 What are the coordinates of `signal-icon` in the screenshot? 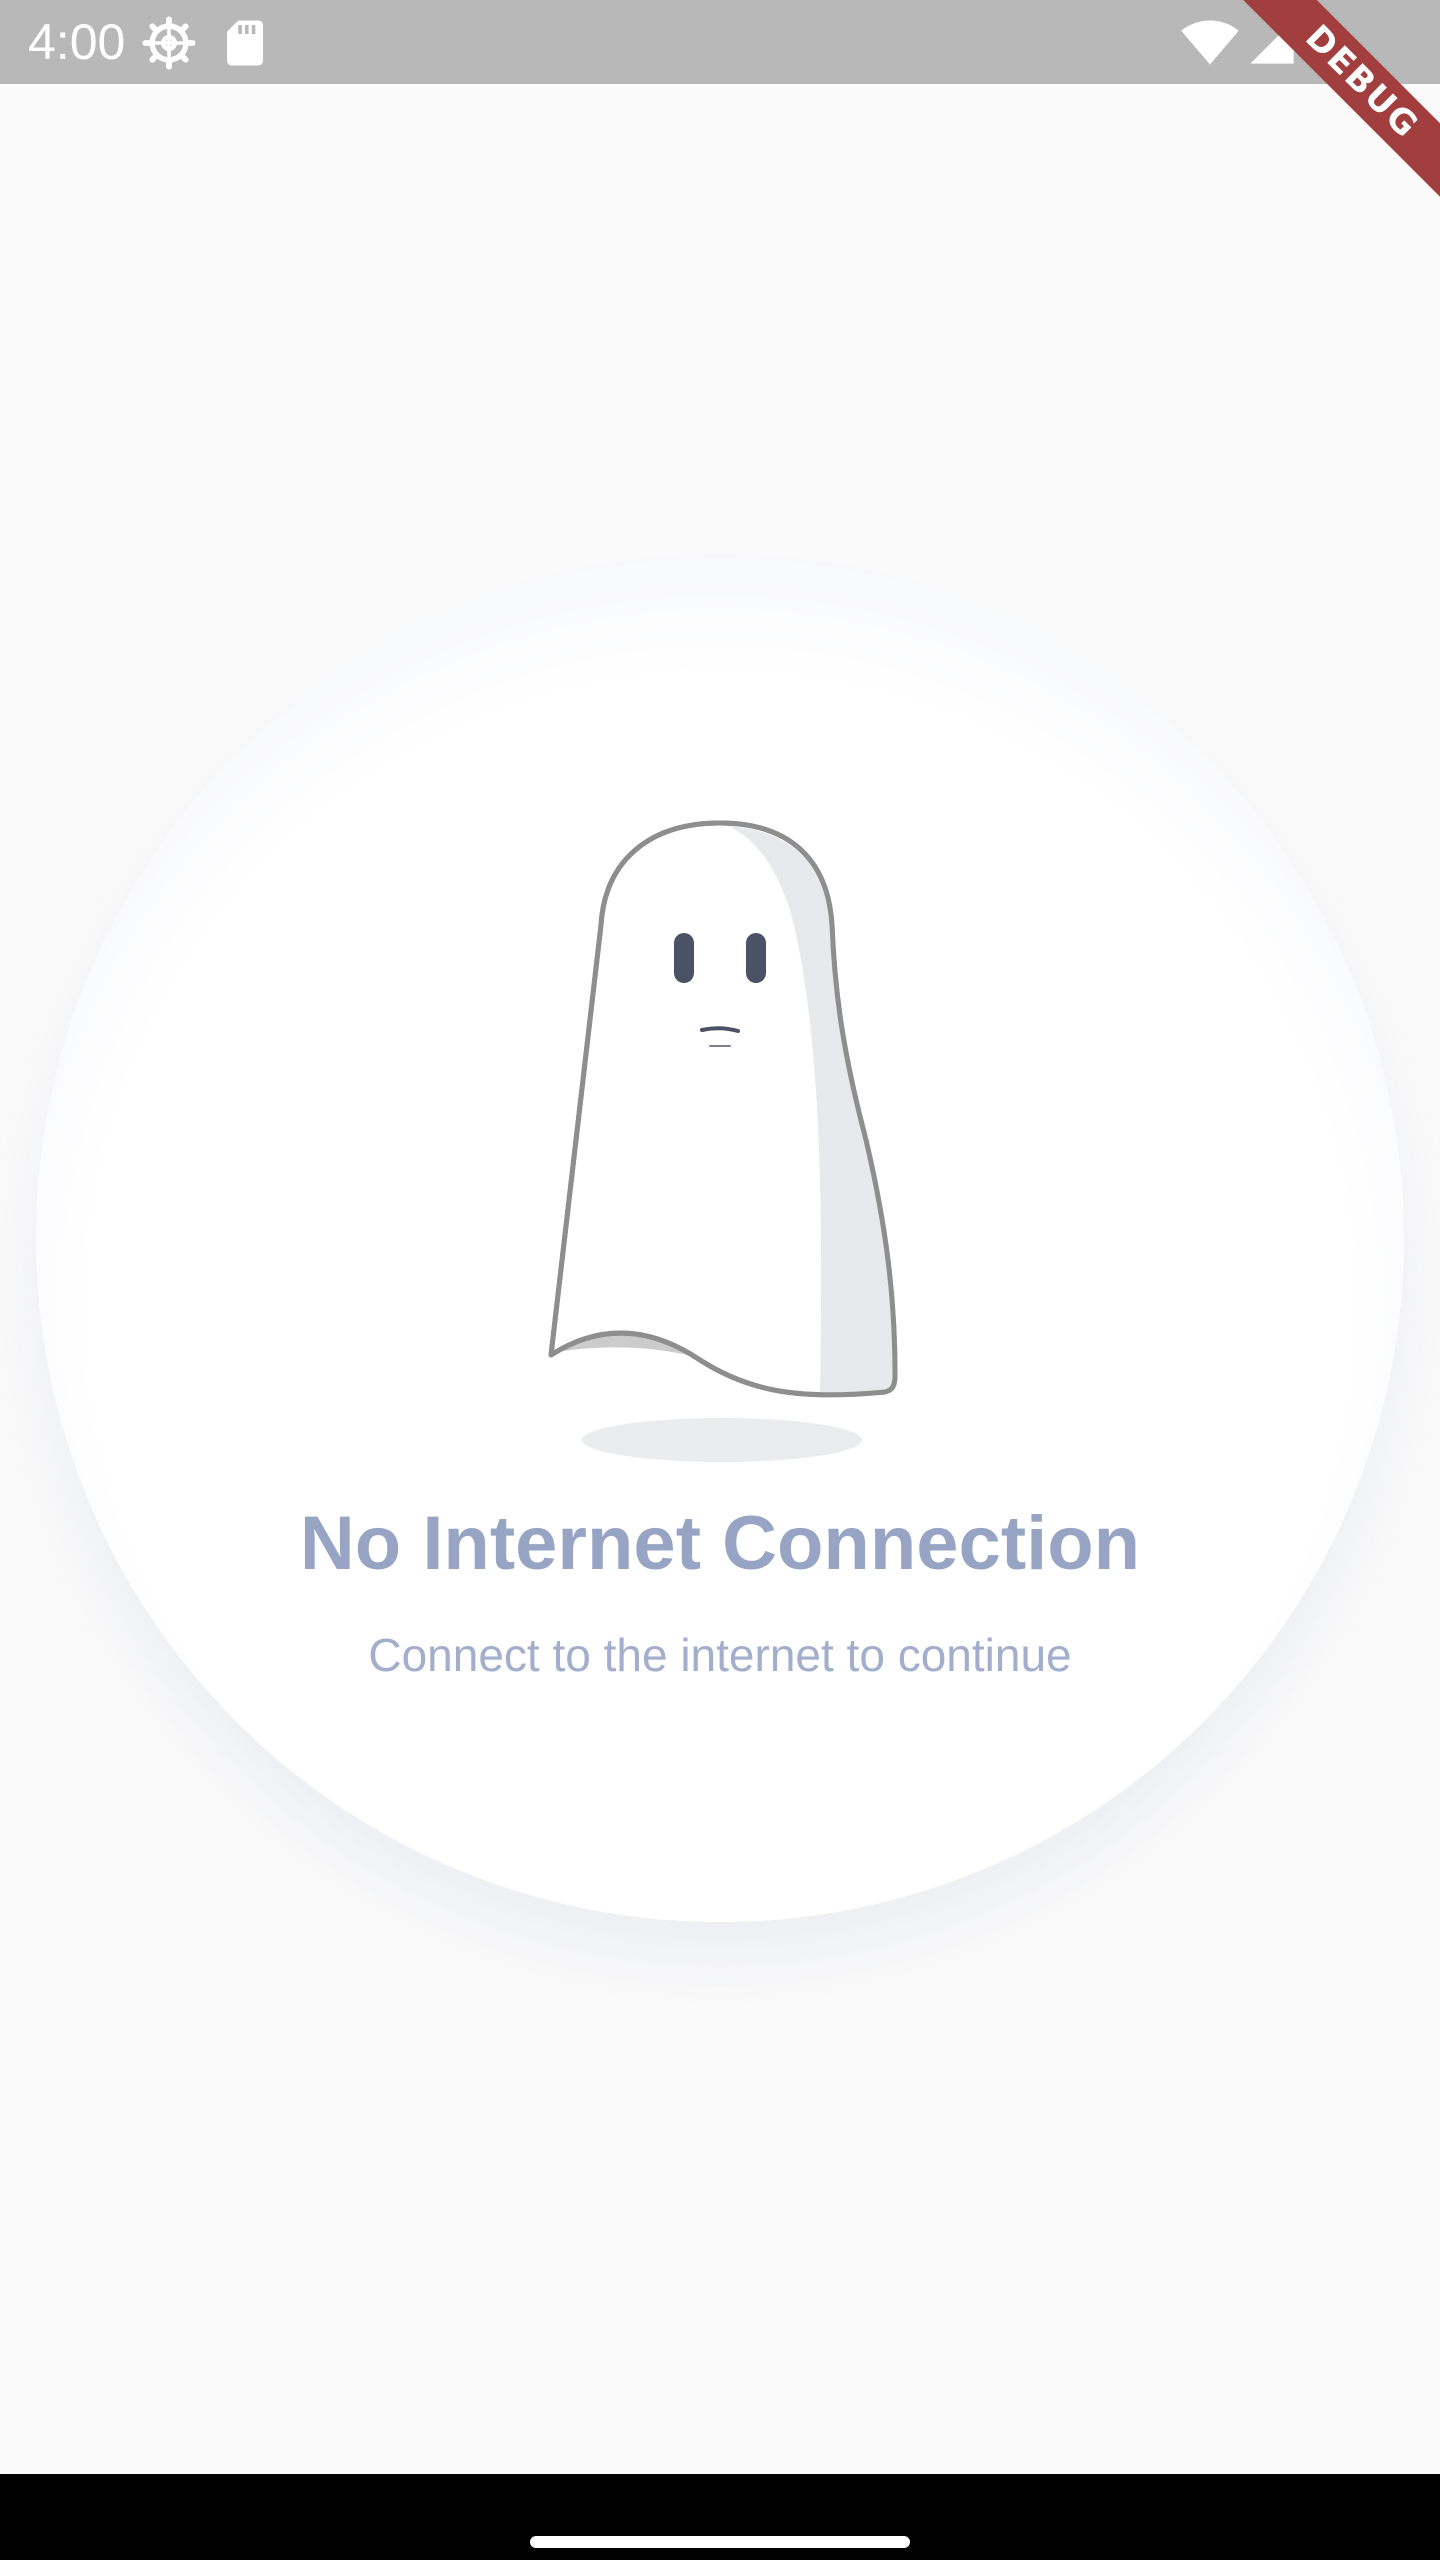 It's located at (1272, 42).